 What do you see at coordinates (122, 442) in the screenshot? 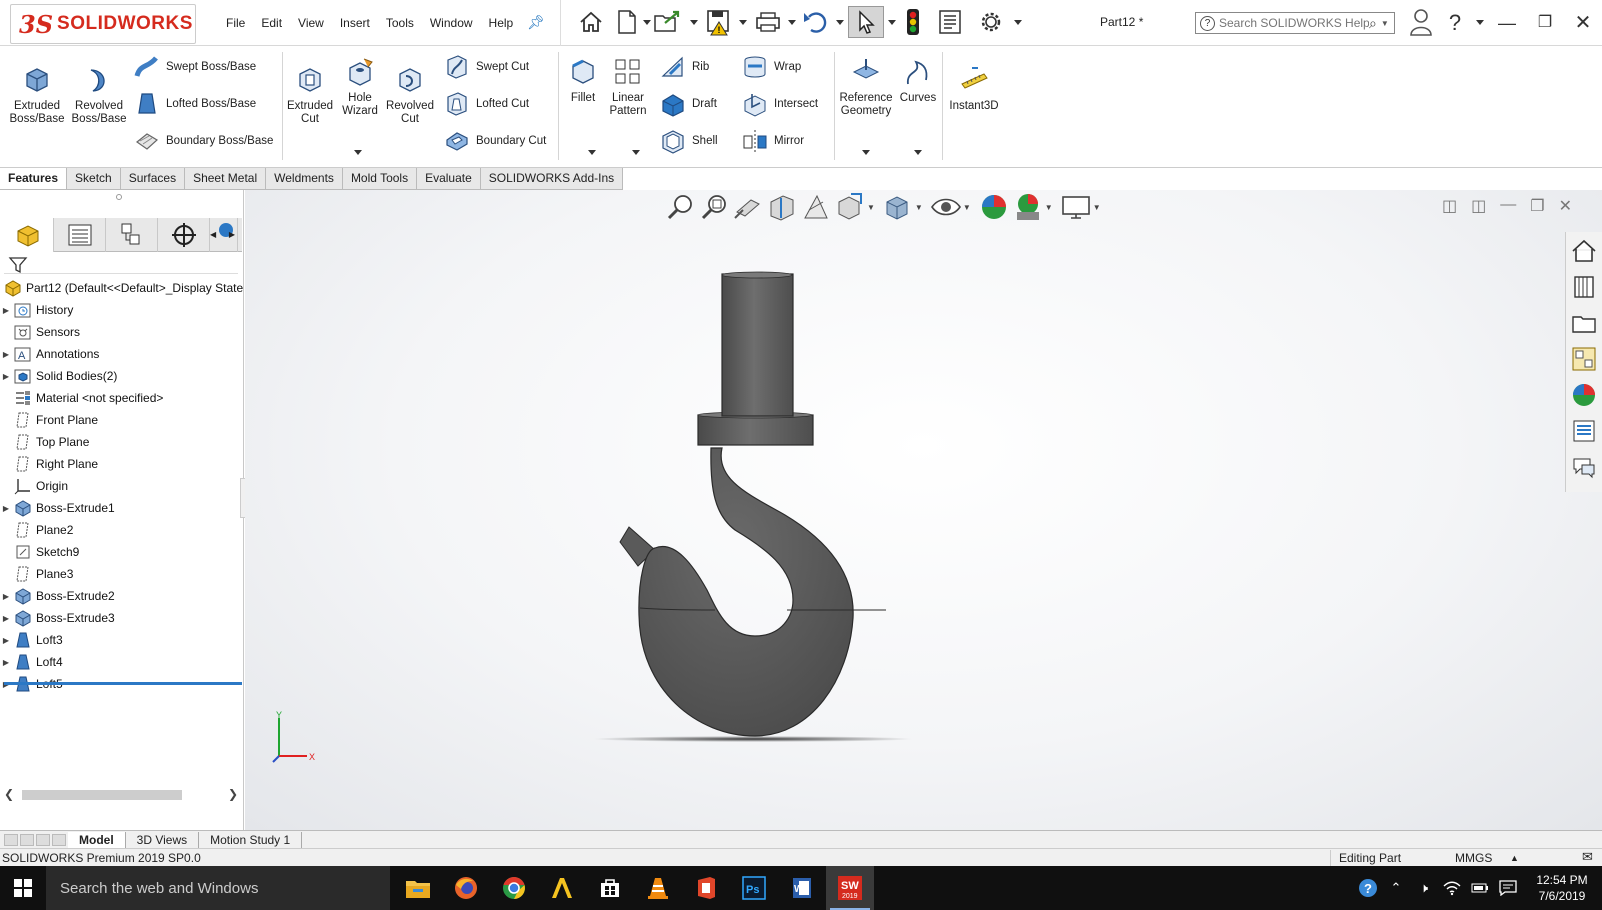
I see `tree-item: Top Plane` at bounding box center [122, 442].